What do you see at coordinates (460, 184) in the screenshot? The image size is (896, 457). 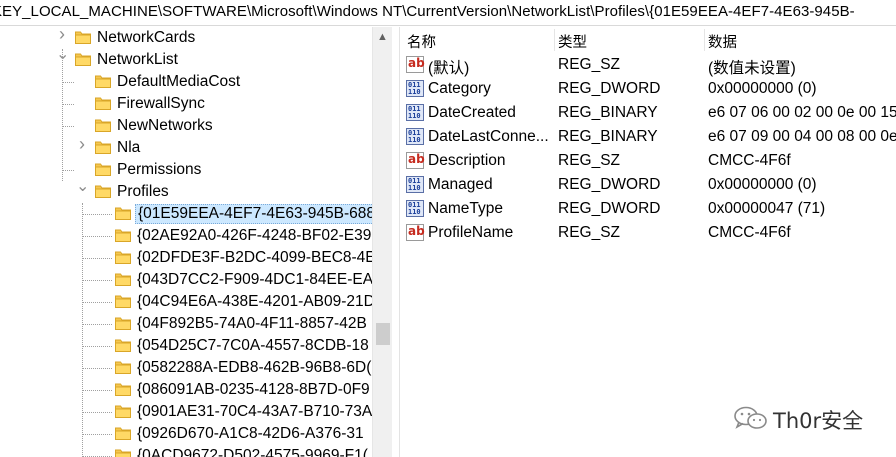 I see `value-name: Managed` at bounding box center [460, 184].